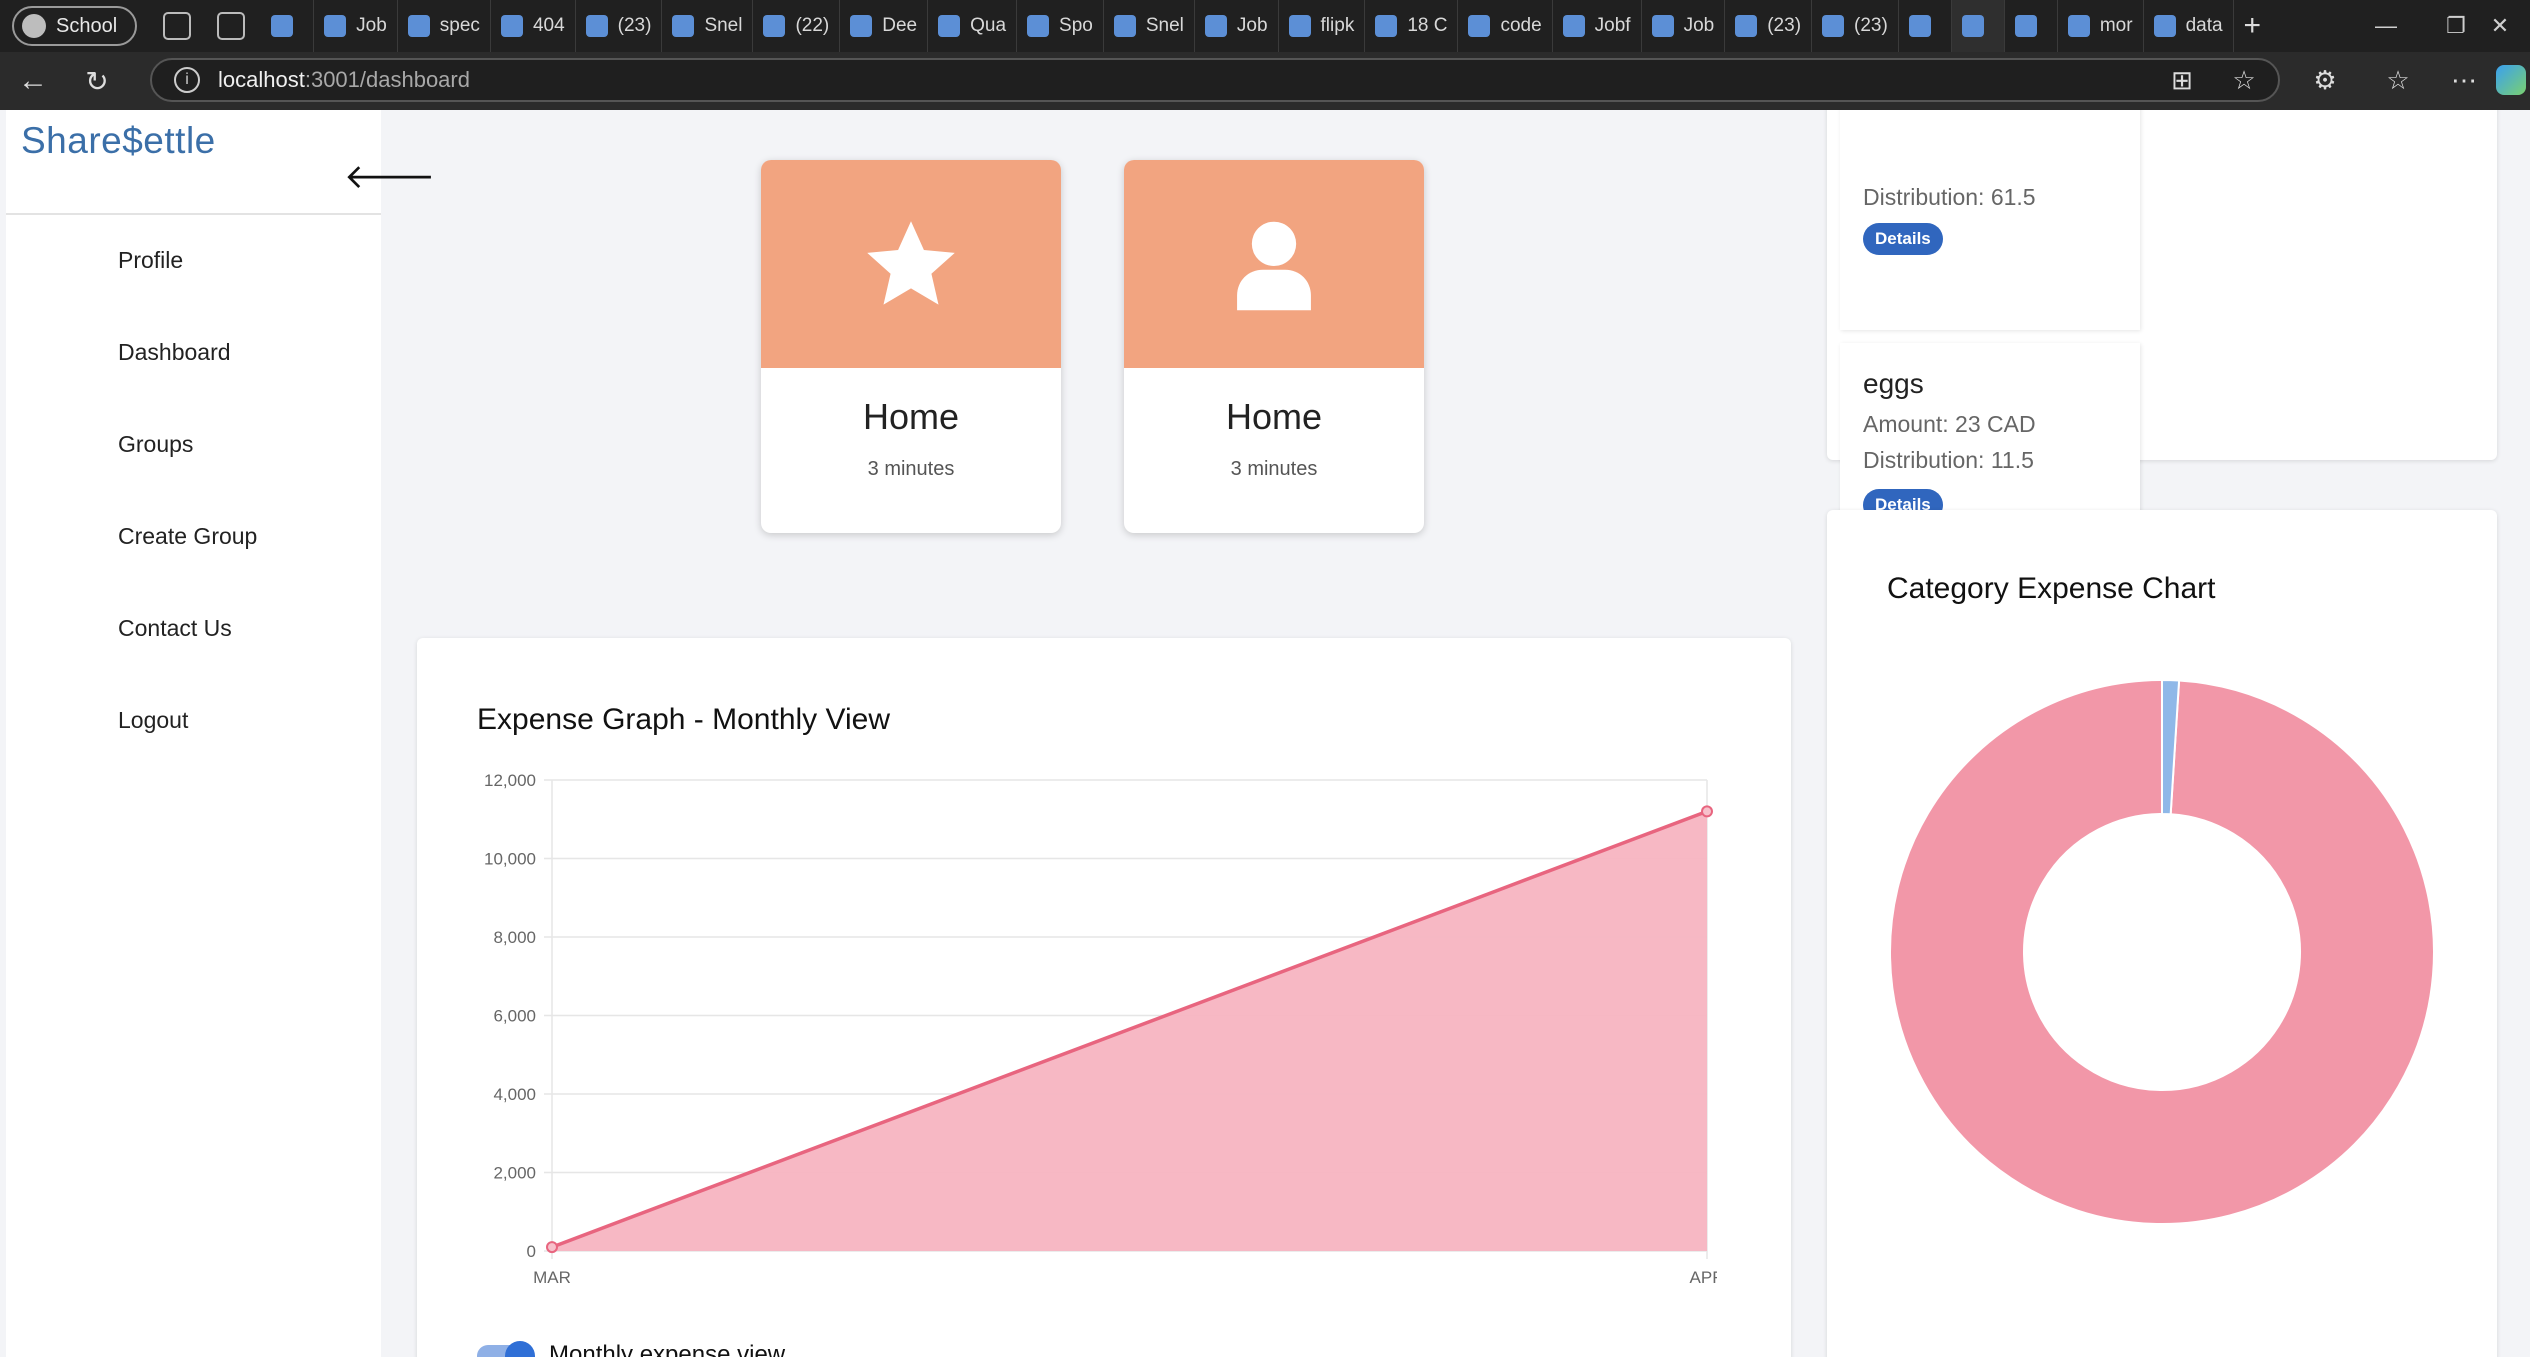 The image size is (2530, 1357). I want to click on copilot-icon, so click(2511, 80).